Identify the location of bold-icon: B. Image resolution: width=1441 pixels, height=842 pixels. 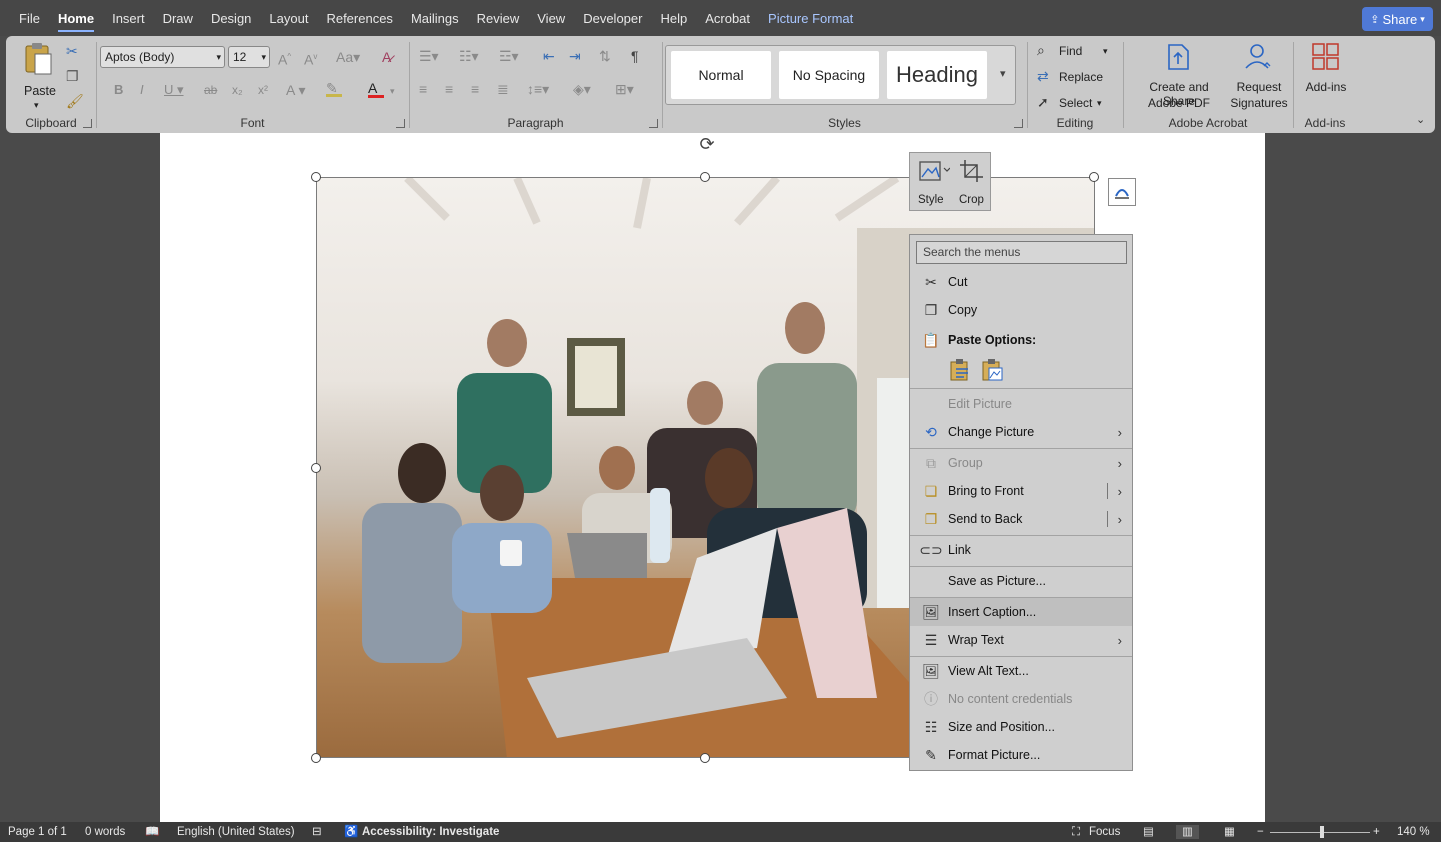
(118, 90).